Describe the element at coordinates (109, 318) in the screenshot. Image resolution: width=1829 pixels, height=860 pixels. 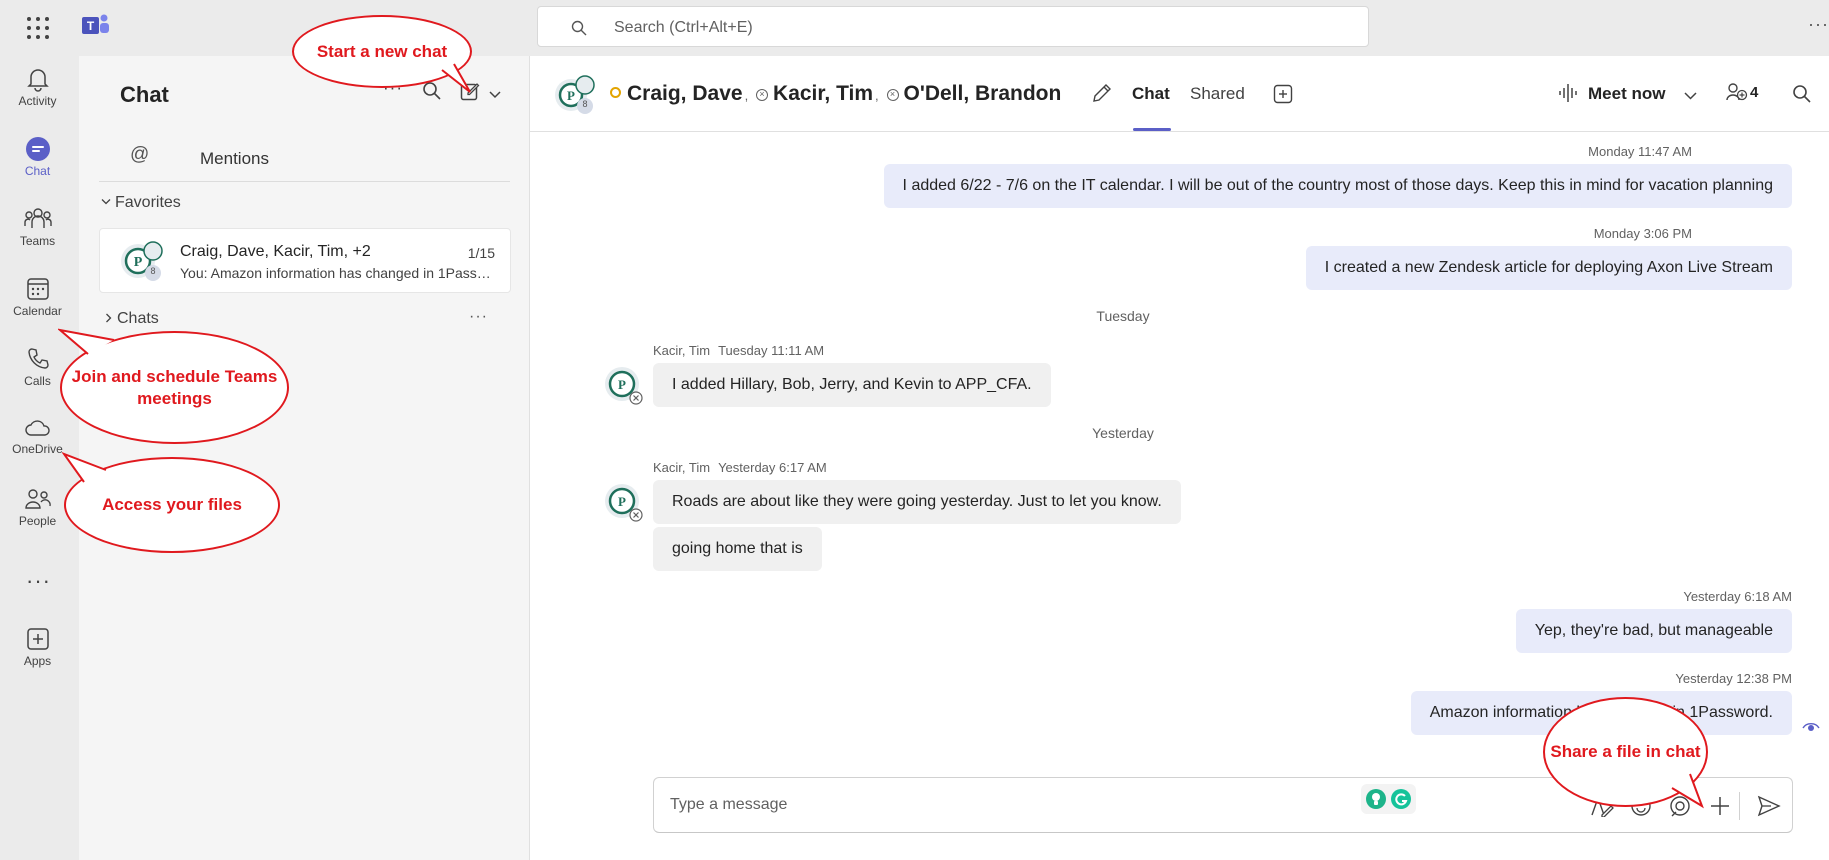
I see `chevron-right-icon` at that location.